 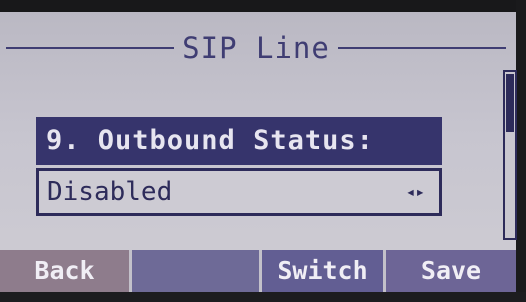 I want to click on softkey-bar: Back Switch Save, so click(x=258, y=271).